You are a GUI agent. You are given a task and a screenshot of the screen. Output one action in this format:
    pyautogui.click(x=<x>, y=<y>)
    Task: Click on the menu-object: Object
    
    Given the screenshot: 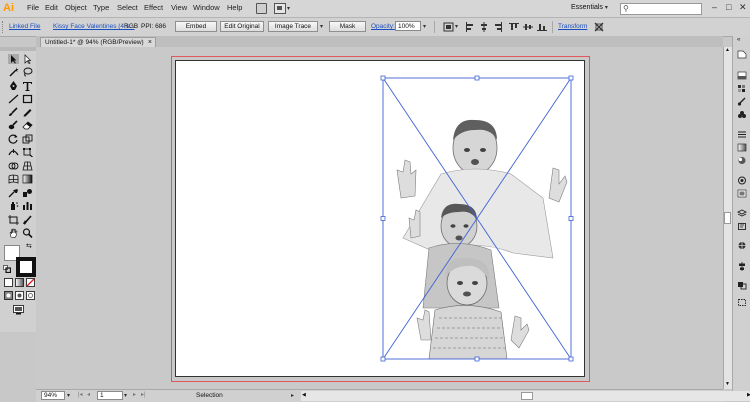 What is the action you would take?
    pyautogui.click(x=76, y=7)
    